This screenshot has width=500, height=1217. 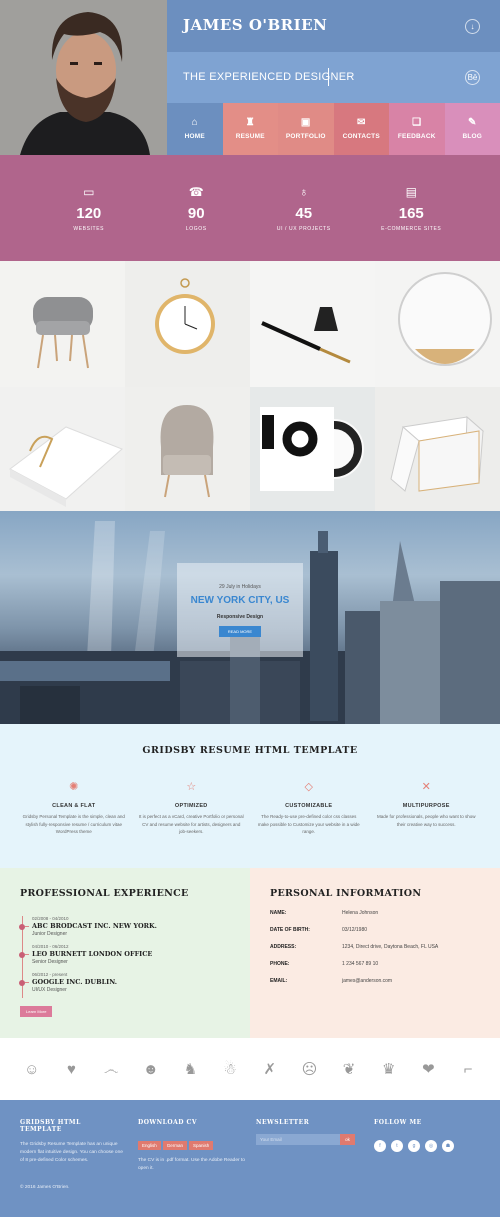 What do you see at coordinates (361, 123) in the screenshot?
I see `contacts-icon: ✉` at bounding box center [361, 123].